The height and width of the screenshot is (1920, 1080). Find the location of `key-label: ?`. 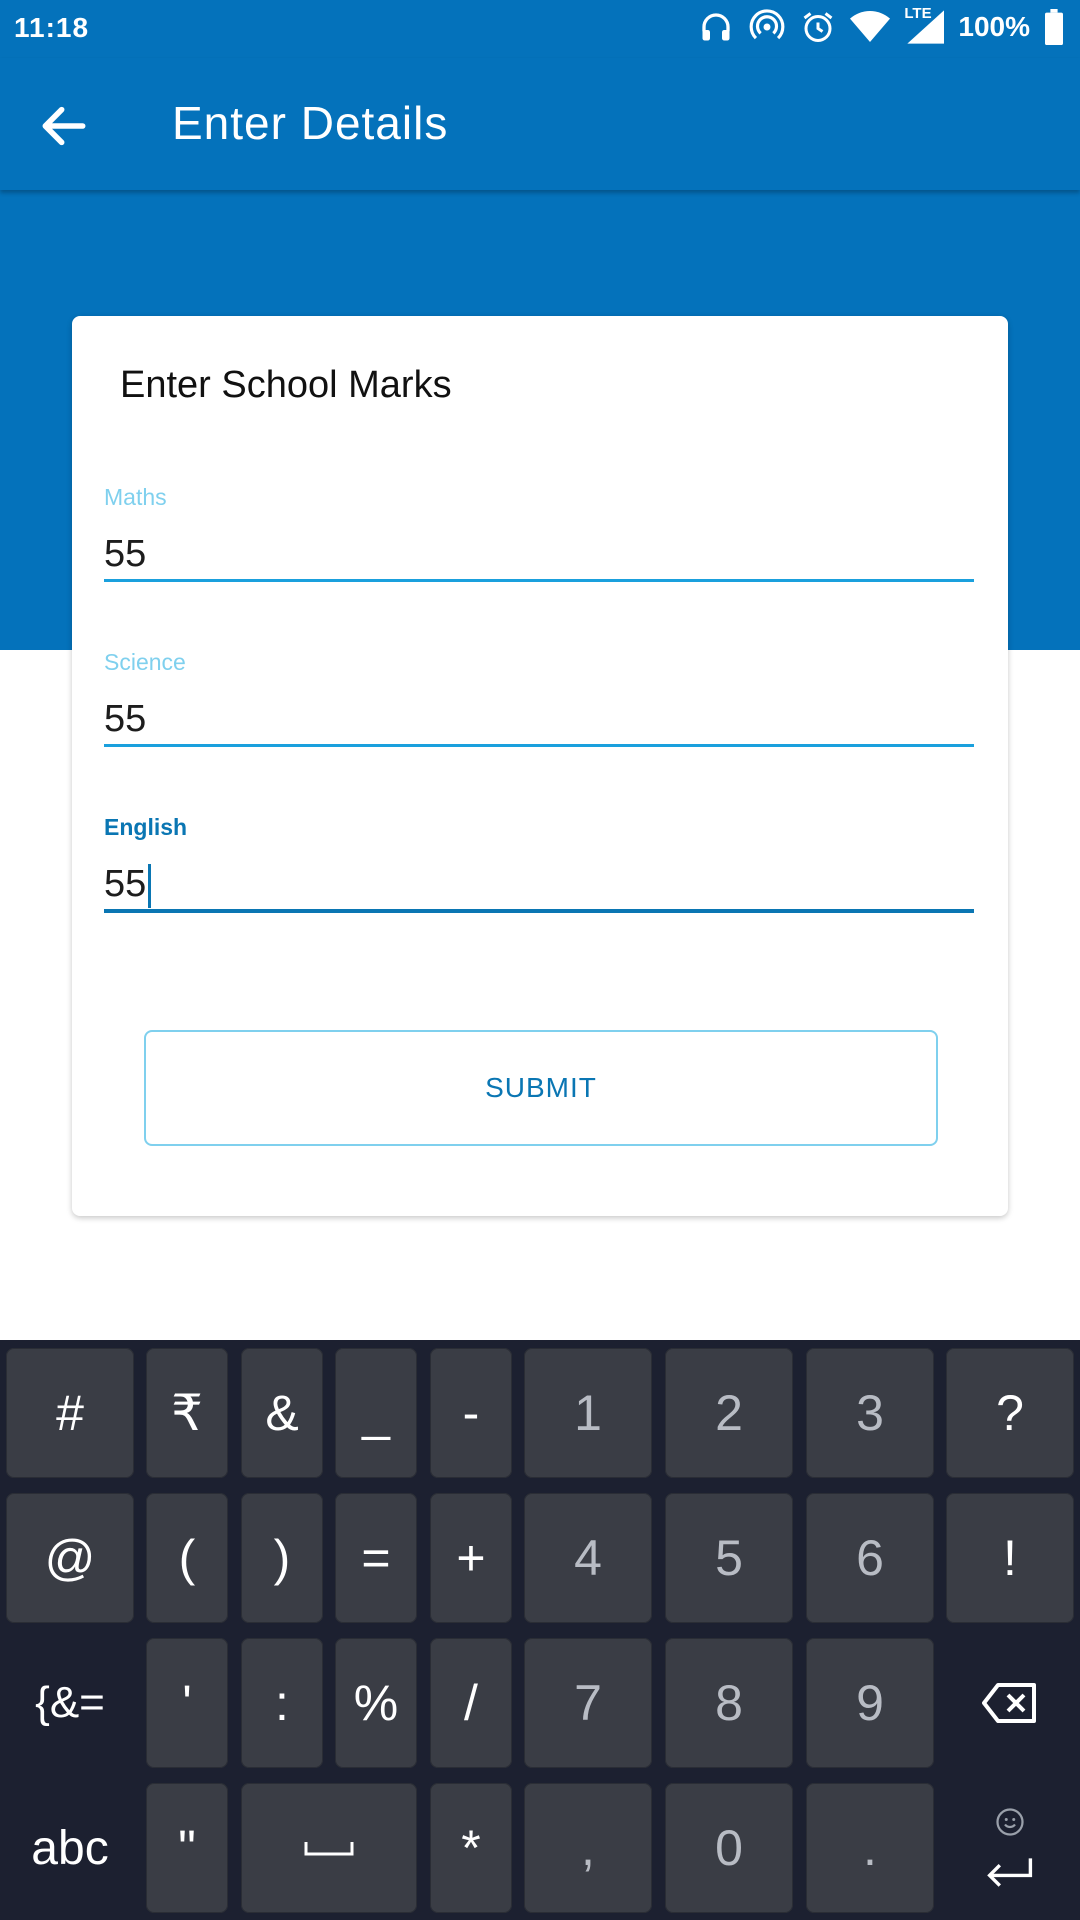

key-label: ? is located at coordinates (1010, 1413).